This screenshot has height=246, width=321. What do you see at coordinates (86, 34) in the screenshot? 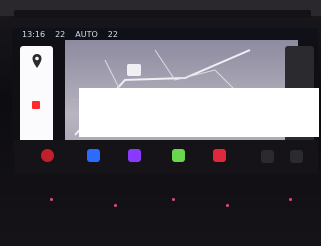
I see `status-mode: AUTO` at bounding box center [86, 34].